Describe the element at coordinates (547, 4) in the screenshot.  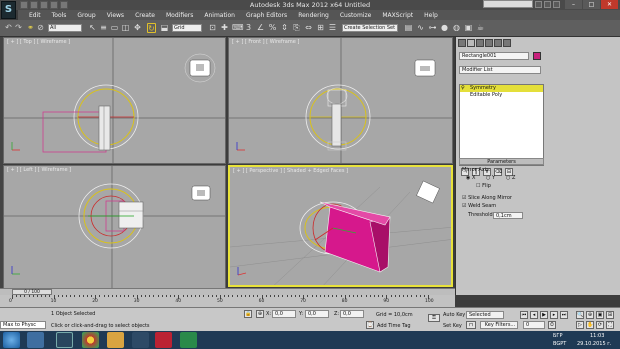
I see `star-icon` at that location.